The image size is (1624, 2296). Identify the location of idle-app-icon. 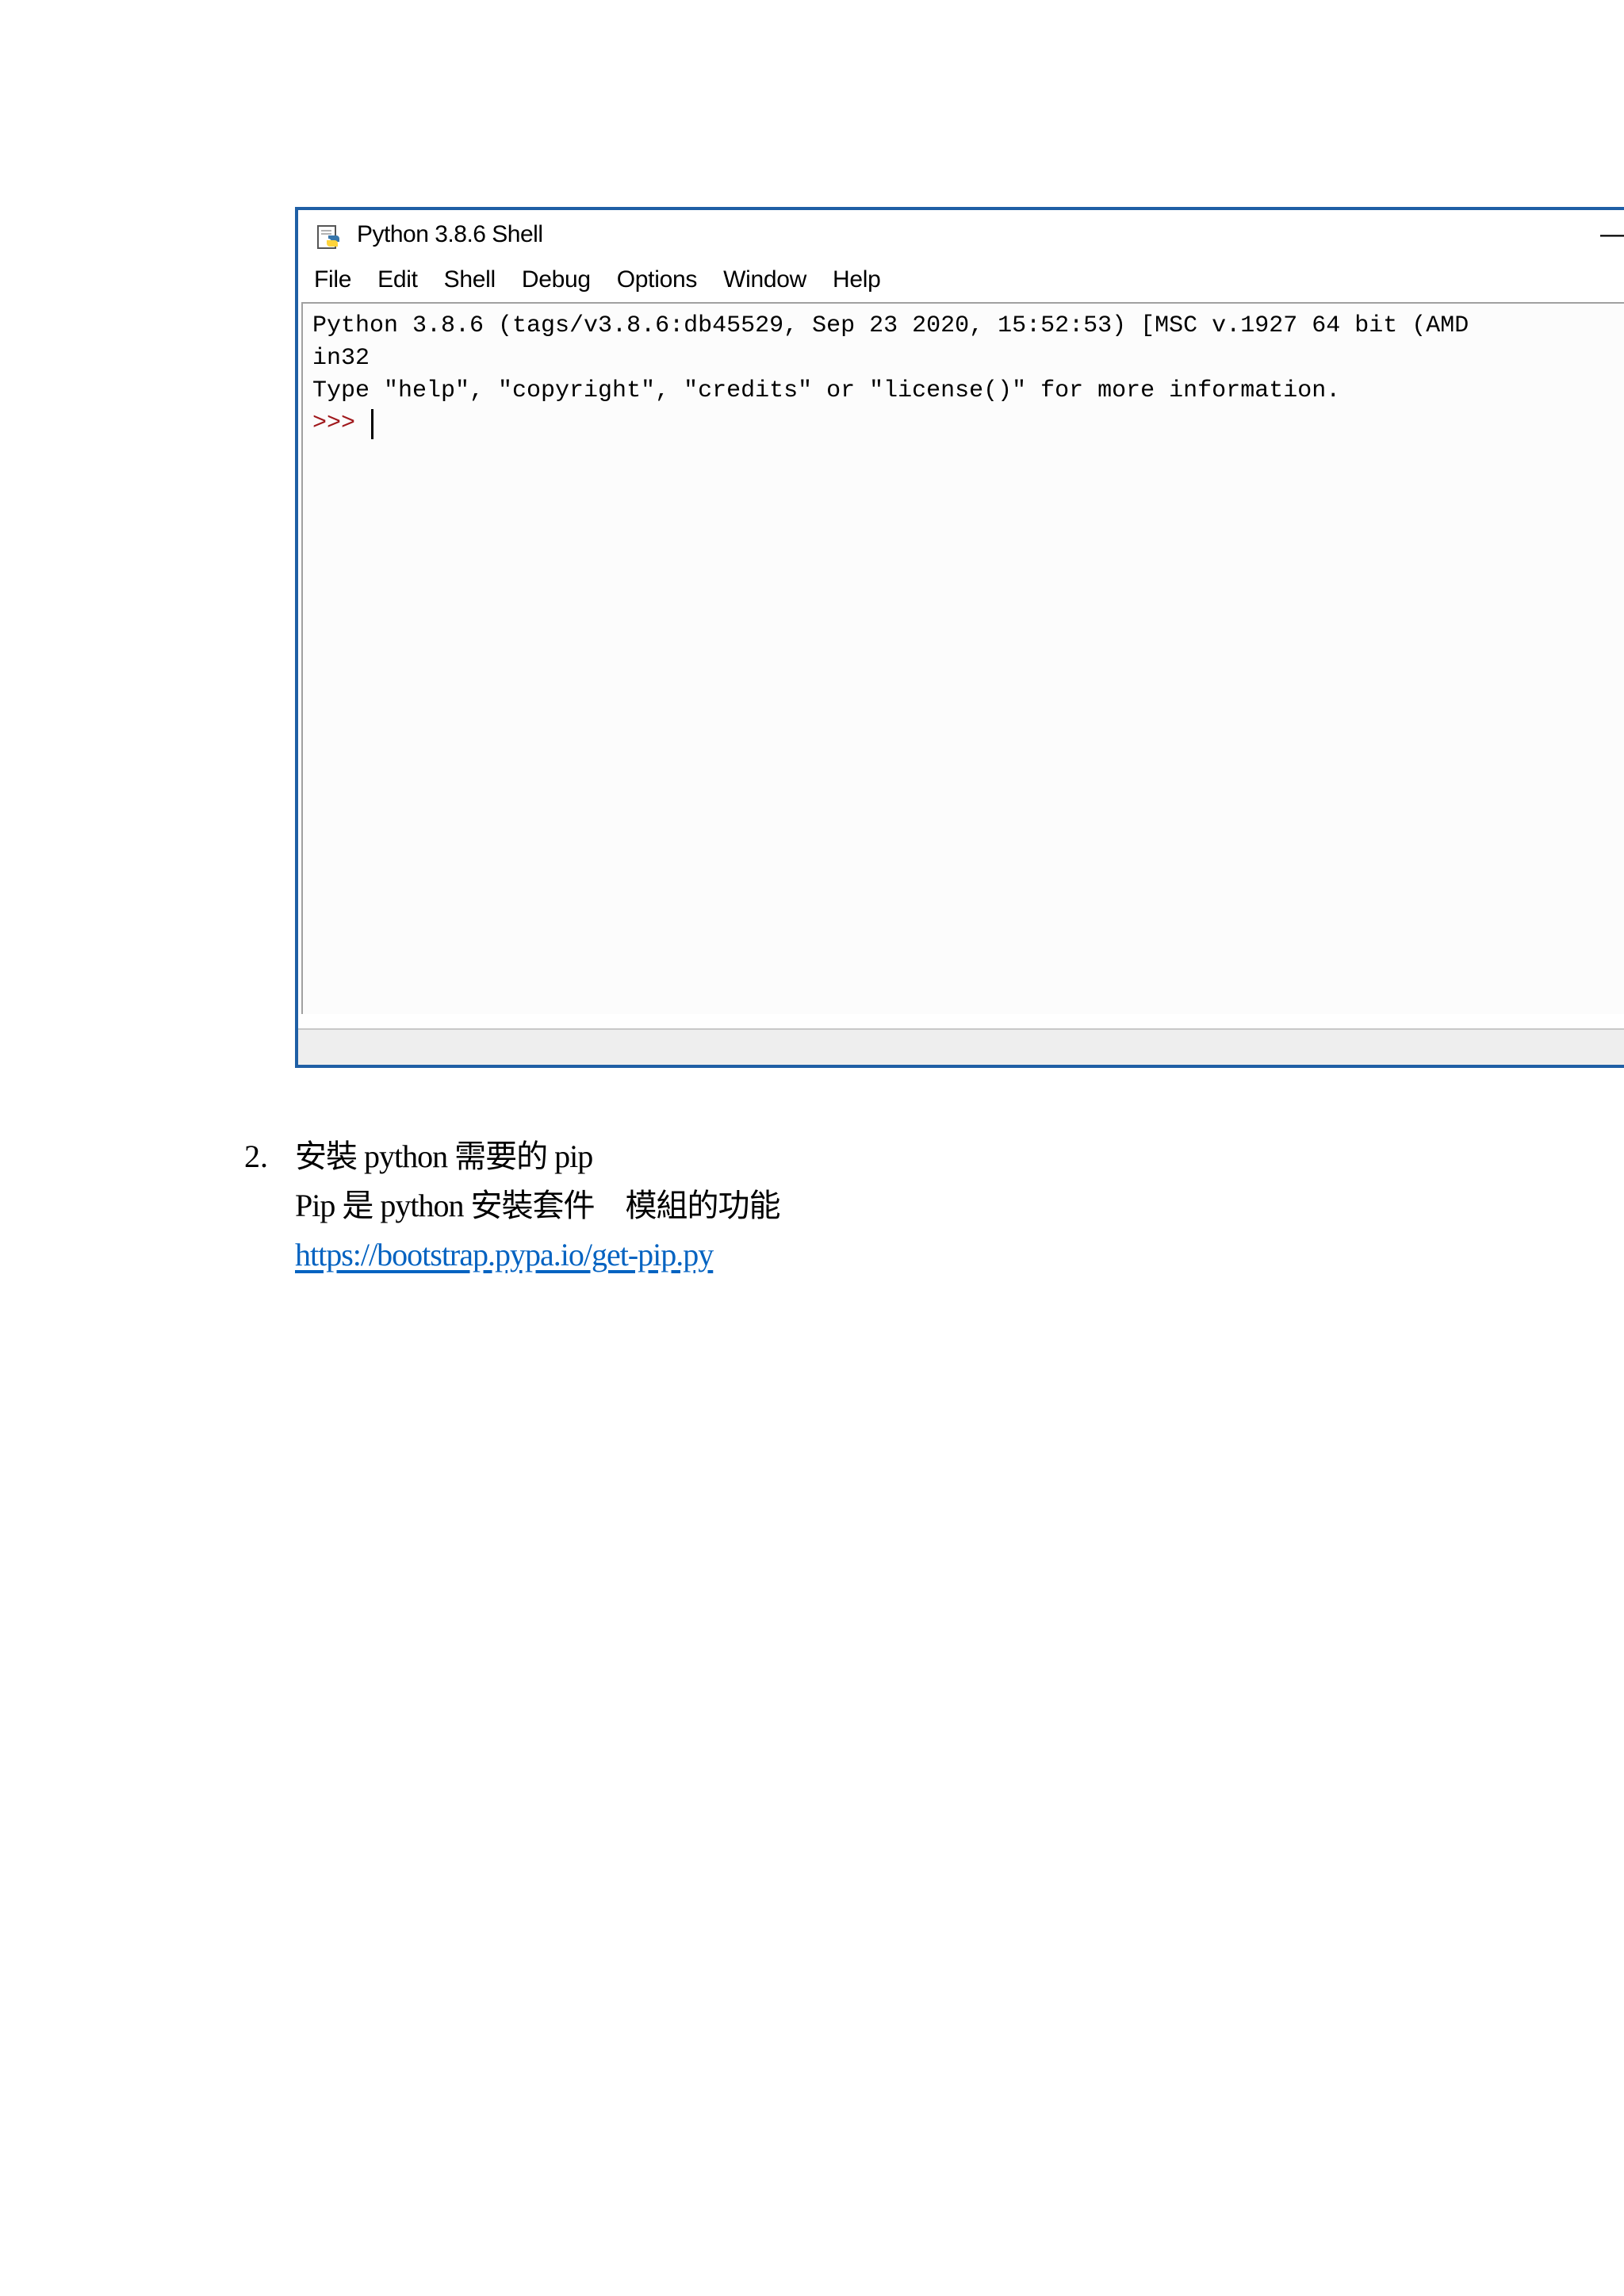
(328, 237).